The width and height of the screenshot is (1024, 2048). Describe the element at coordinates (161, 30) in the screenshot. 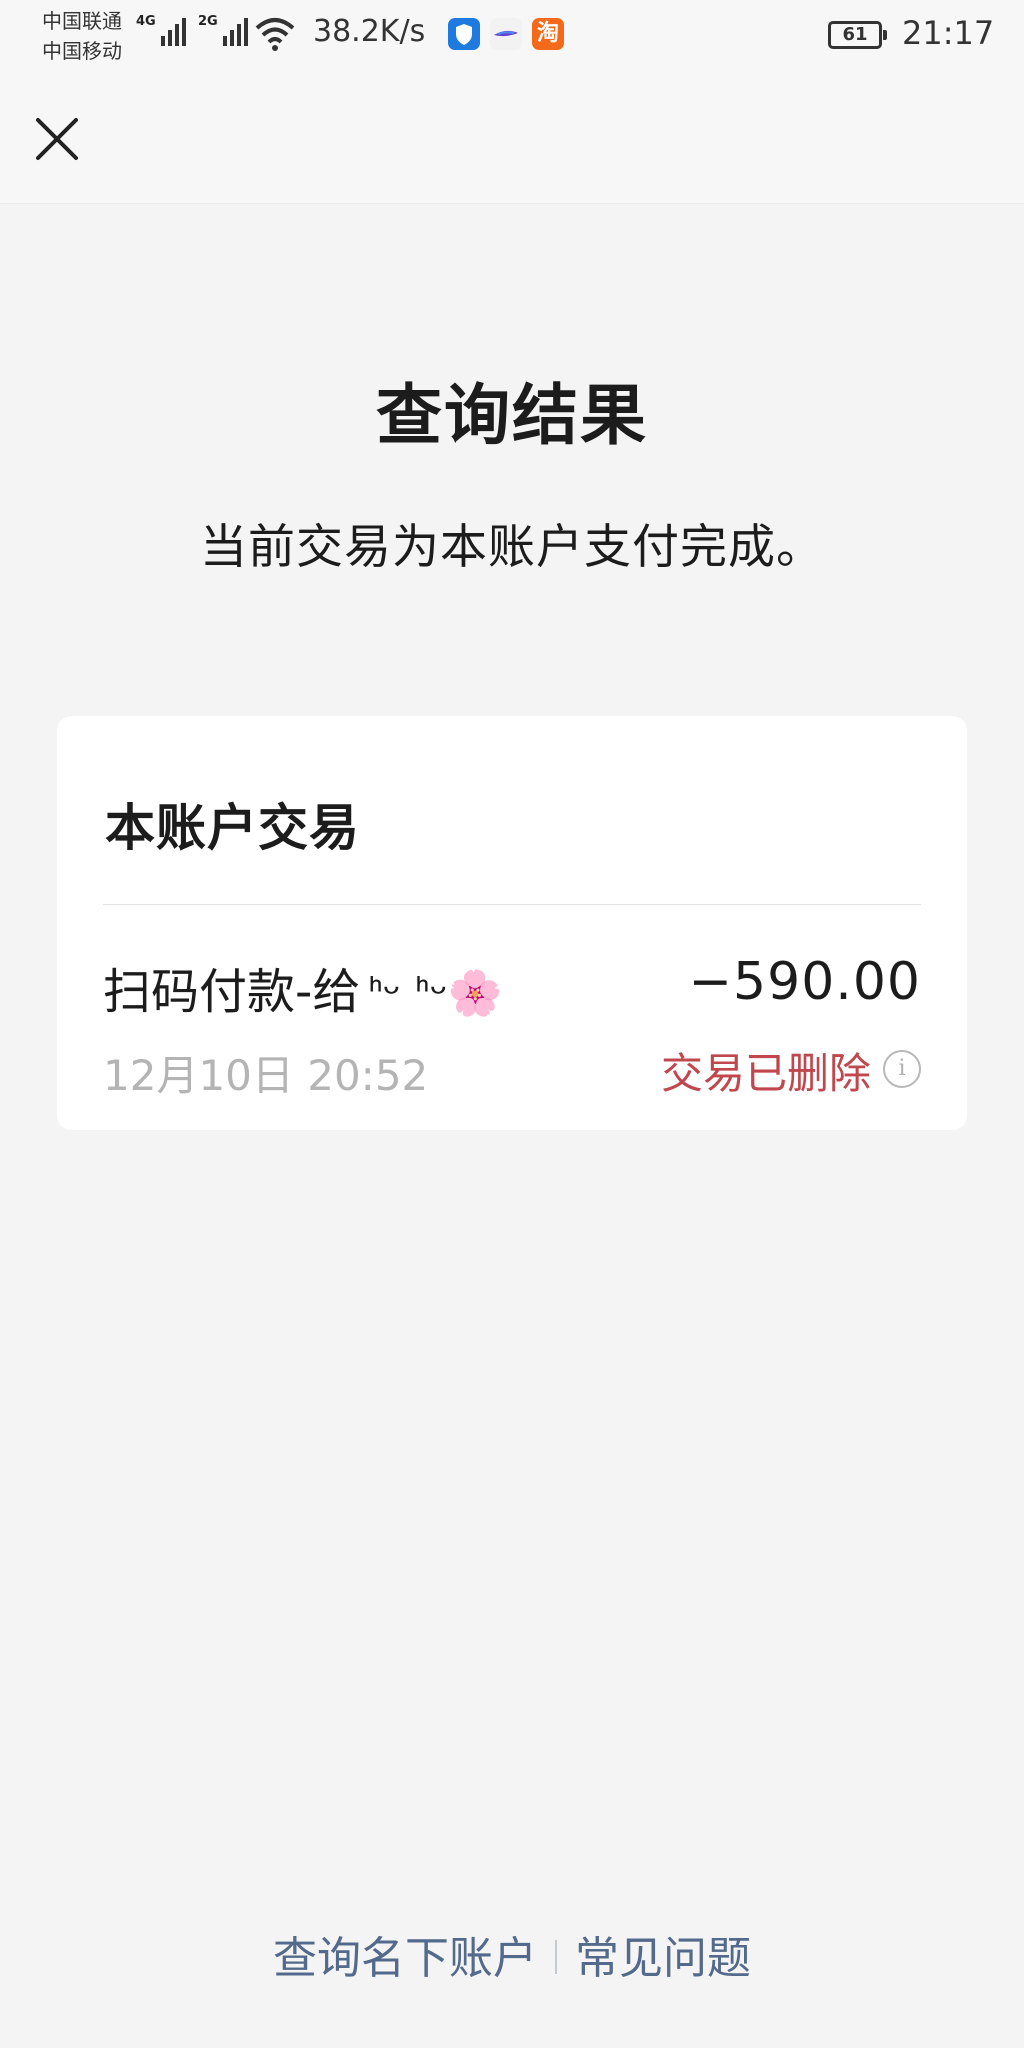

I see `signal-4g-icon: 4G` at that location.